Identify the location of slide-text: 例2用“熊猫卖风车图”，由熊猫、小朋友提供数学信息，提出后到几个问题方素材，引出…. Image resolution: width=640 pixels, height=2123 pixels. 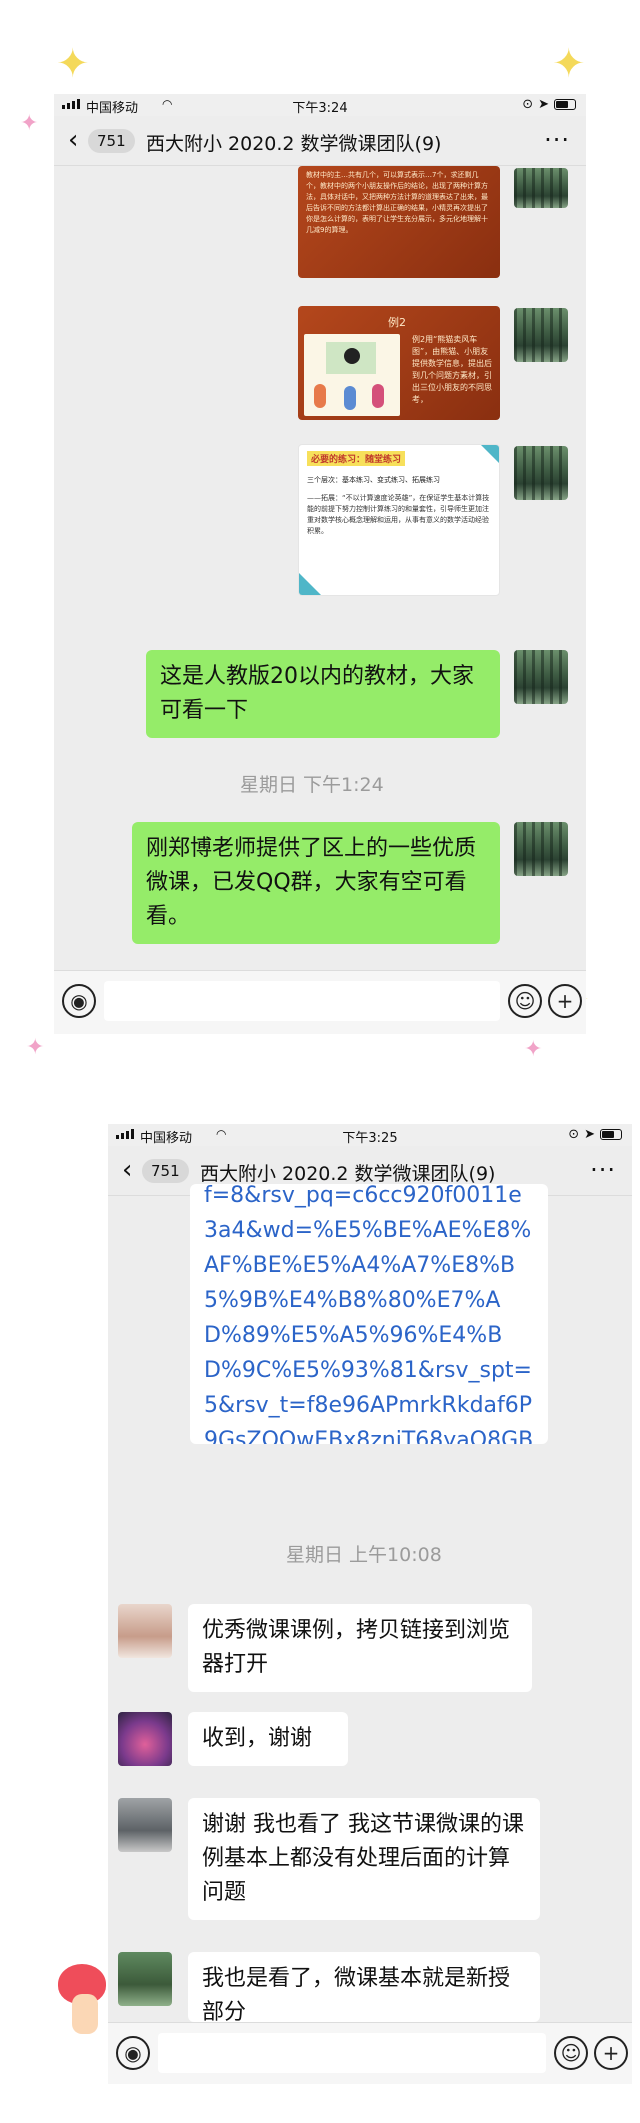
(452, 369).